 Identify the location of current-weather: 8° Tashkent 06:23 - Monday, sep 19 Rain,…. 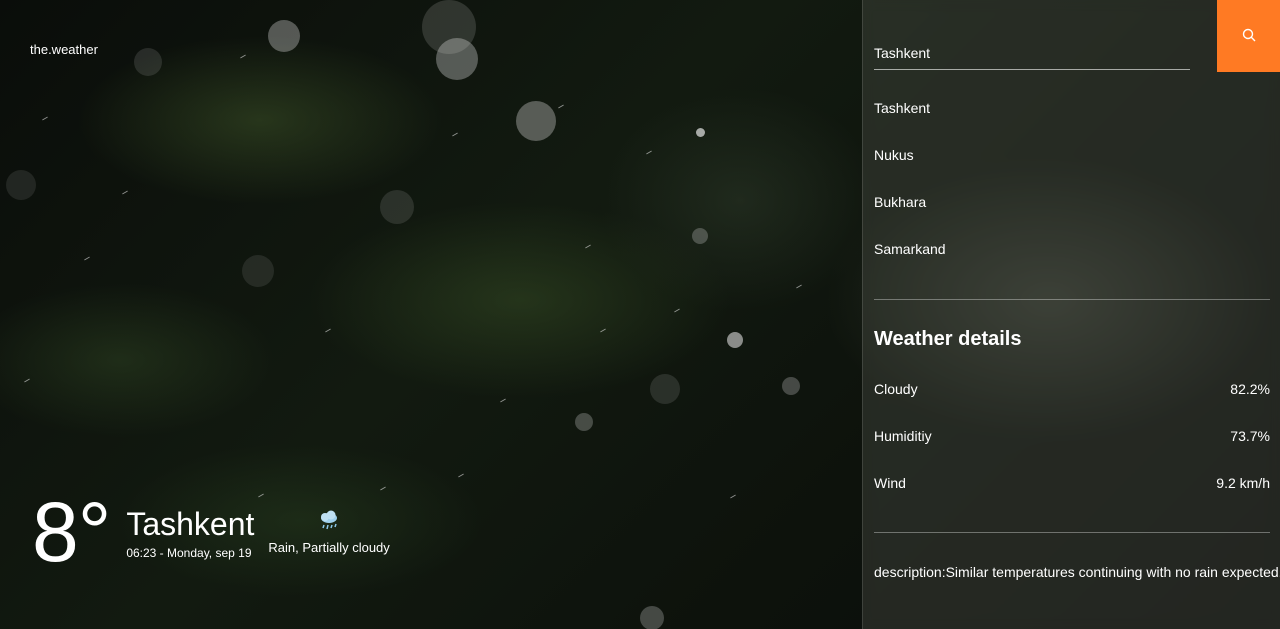
(211, 532).